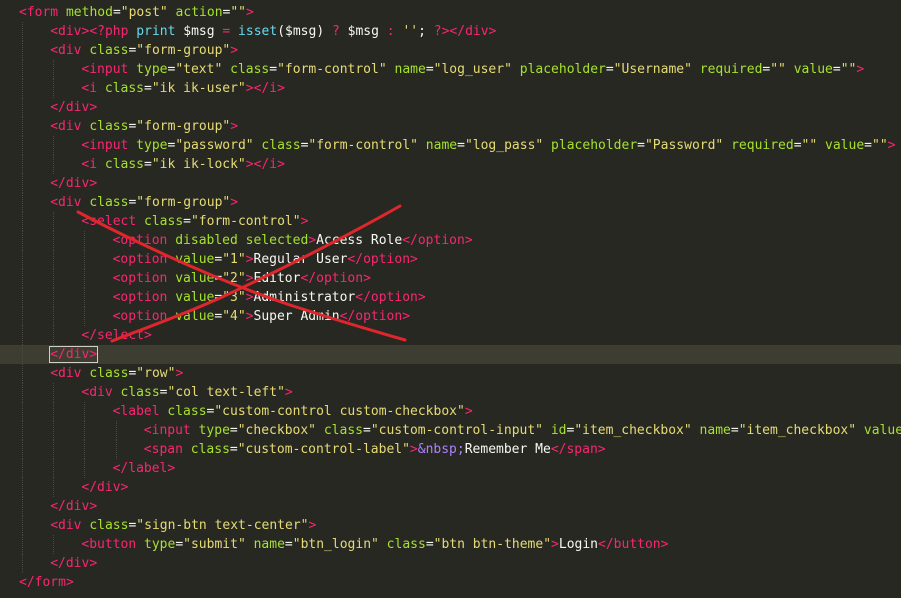  Describe the element at coordinates (450, 392) in the screenshot. I see `code-line: <div class="col text-left">` at that location.